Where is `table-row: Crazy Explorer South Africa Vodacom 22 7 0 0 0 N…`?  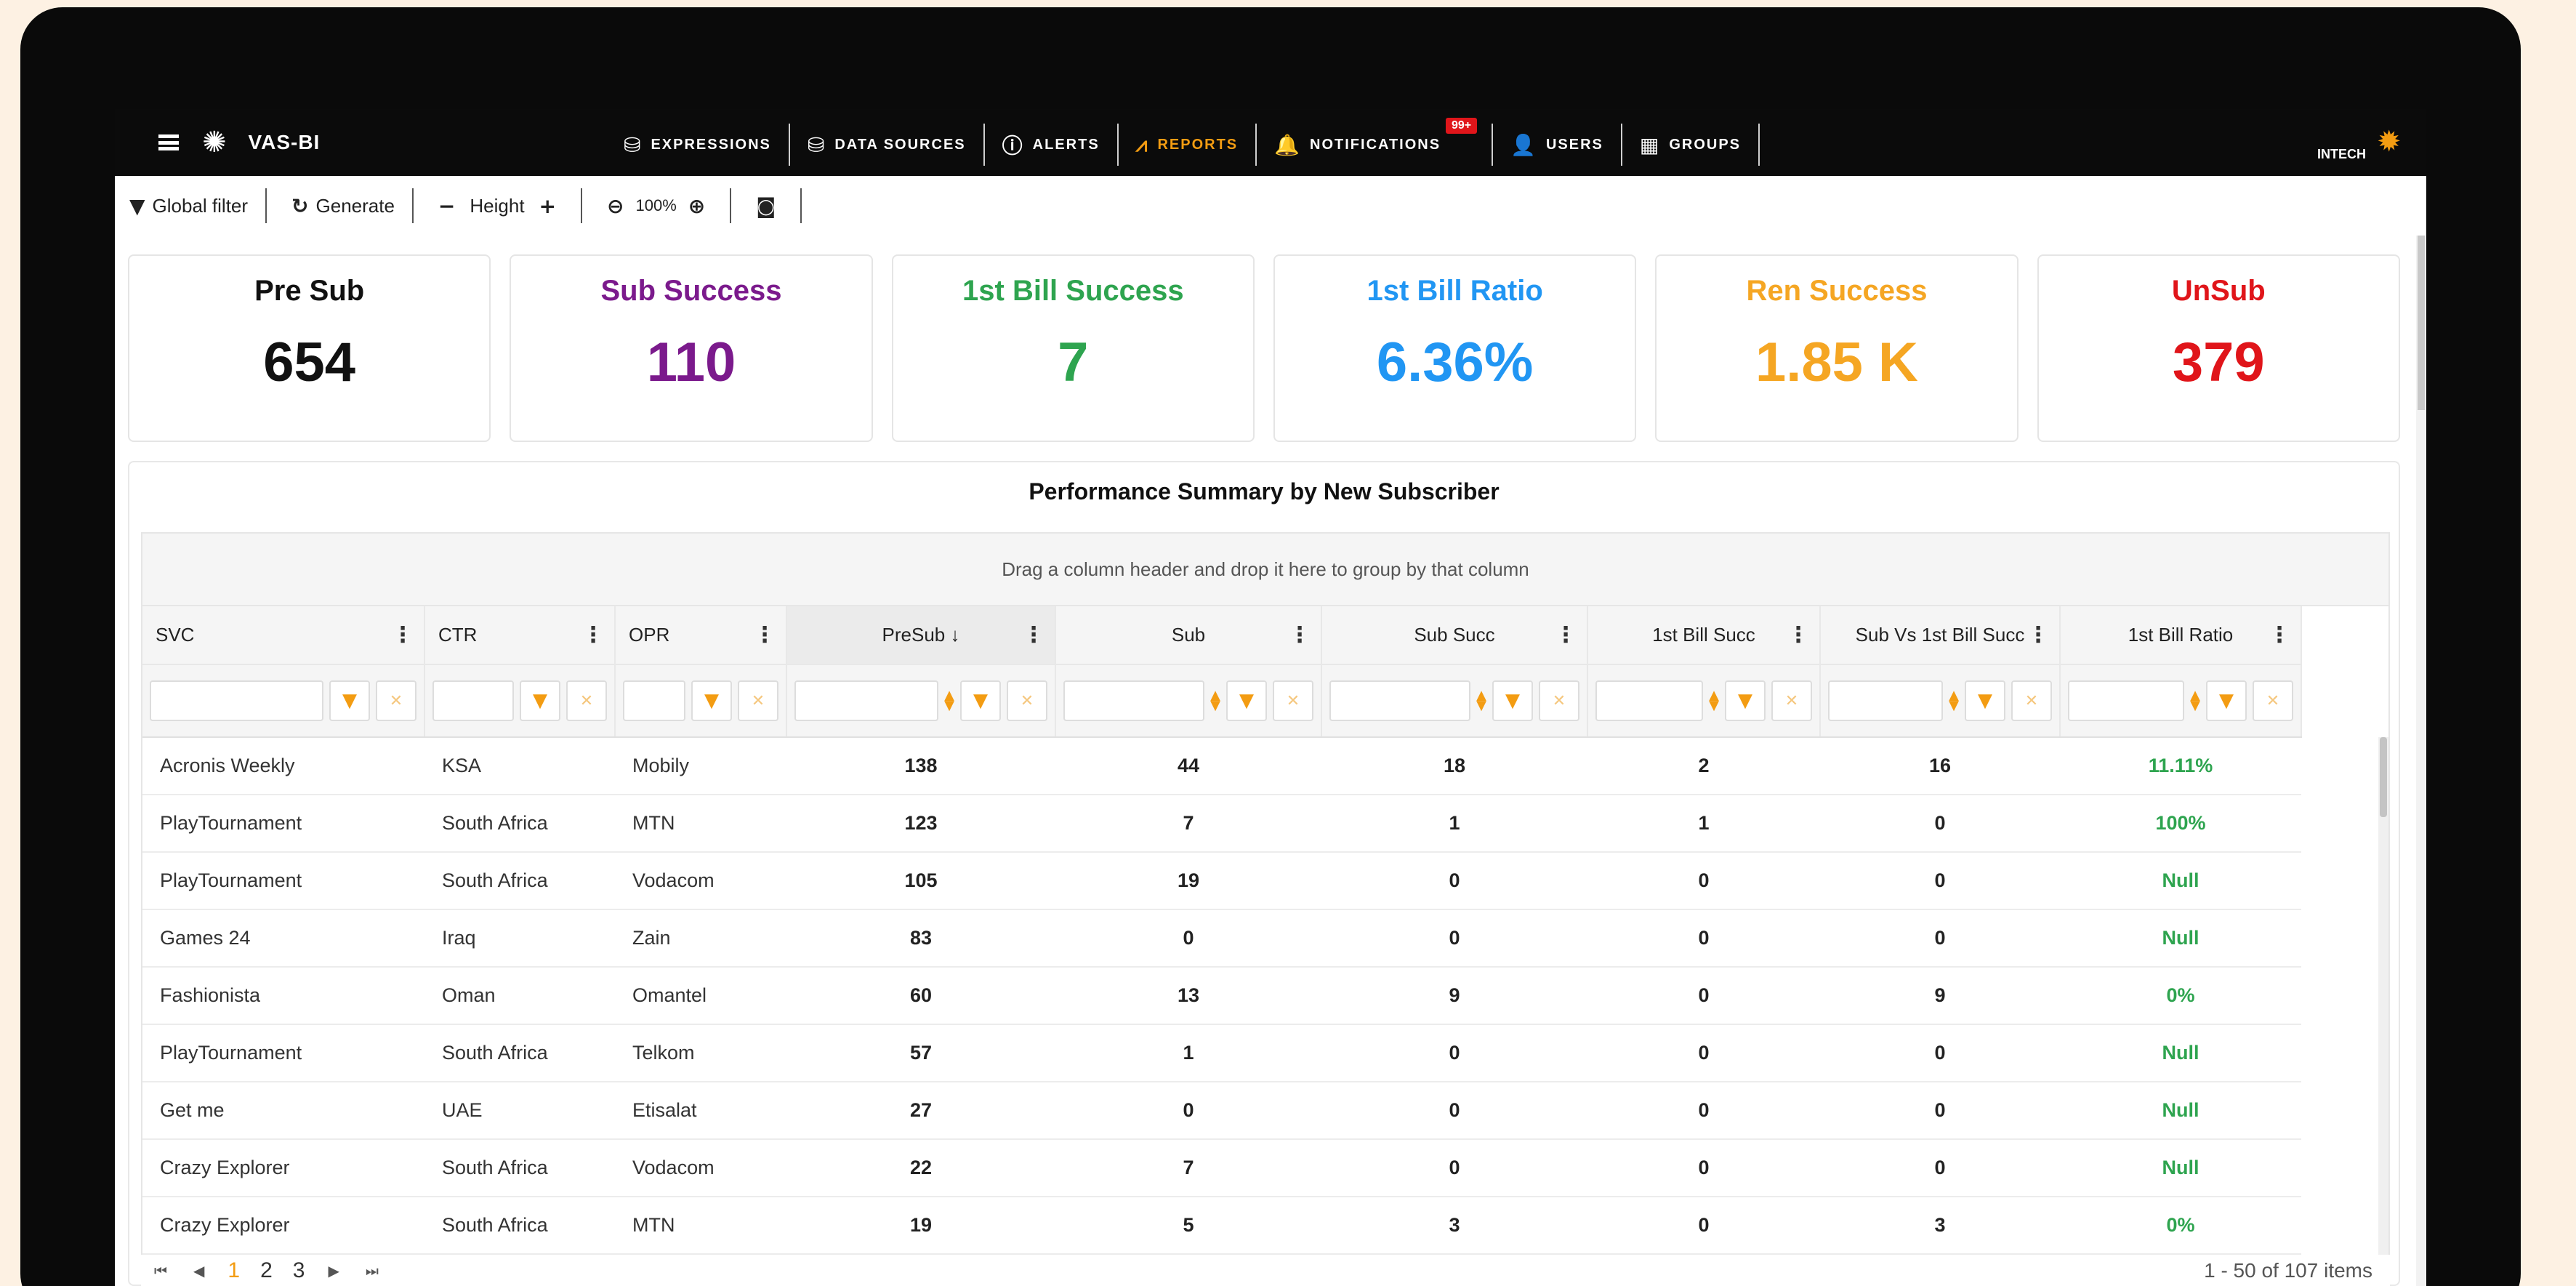 table-row: Crazy Explorer South Africa Vodacom 22 7 0 0 0 N… is located at coordinates (1221, 1168).